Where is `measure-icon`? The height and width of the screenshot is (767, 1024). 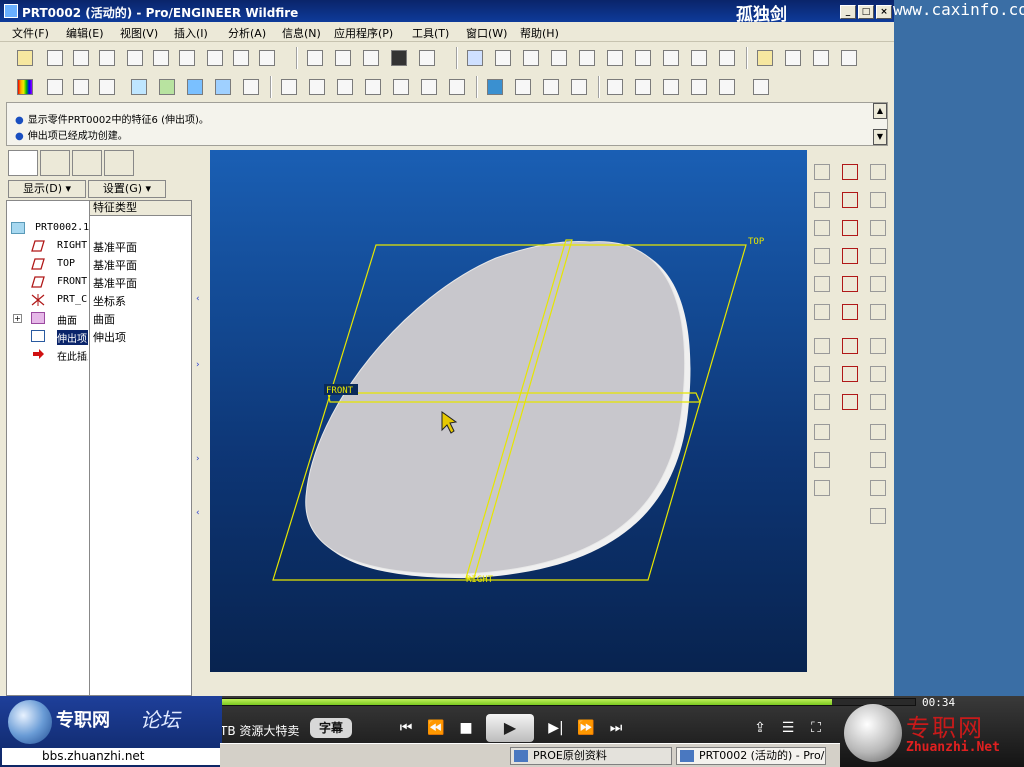 measure-icon is located at coordinates (429, 87).